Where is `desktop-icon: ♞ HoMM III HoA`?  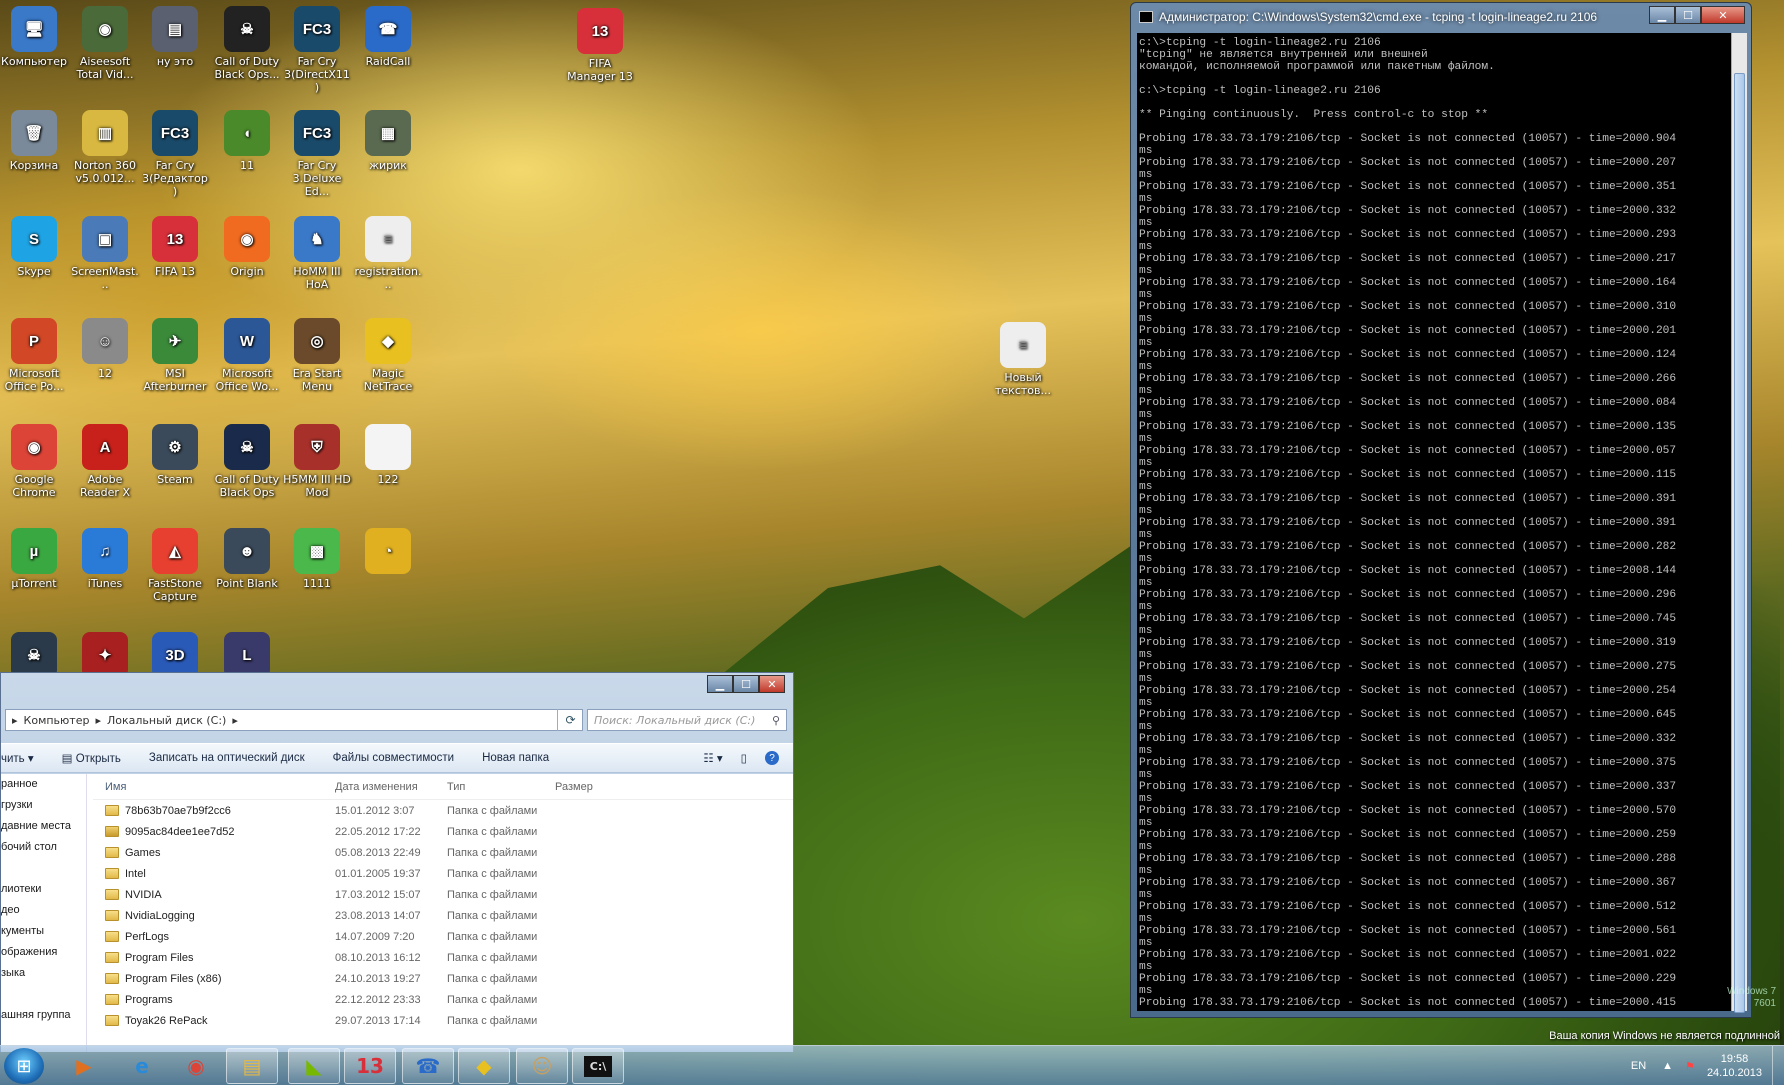
desktop-icon: ♞ HoMM III HoA is located at coordinates (317, 253).